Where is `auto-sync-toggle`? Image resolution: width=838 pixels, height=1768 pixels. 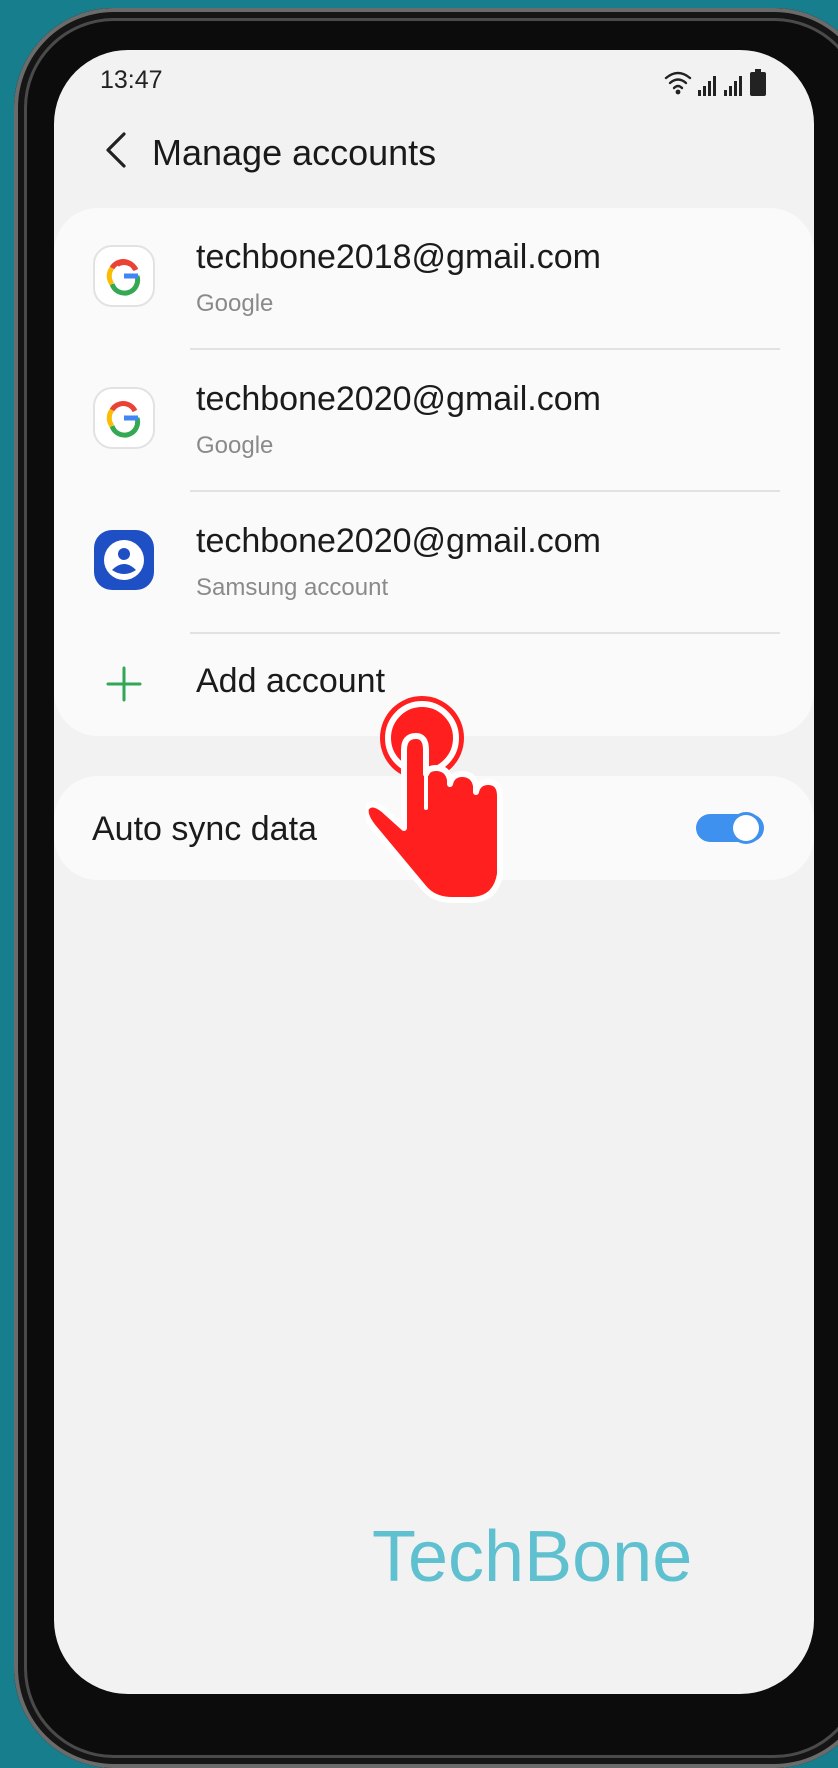 auto-sync-toggle is located at coordinates (730, 828).